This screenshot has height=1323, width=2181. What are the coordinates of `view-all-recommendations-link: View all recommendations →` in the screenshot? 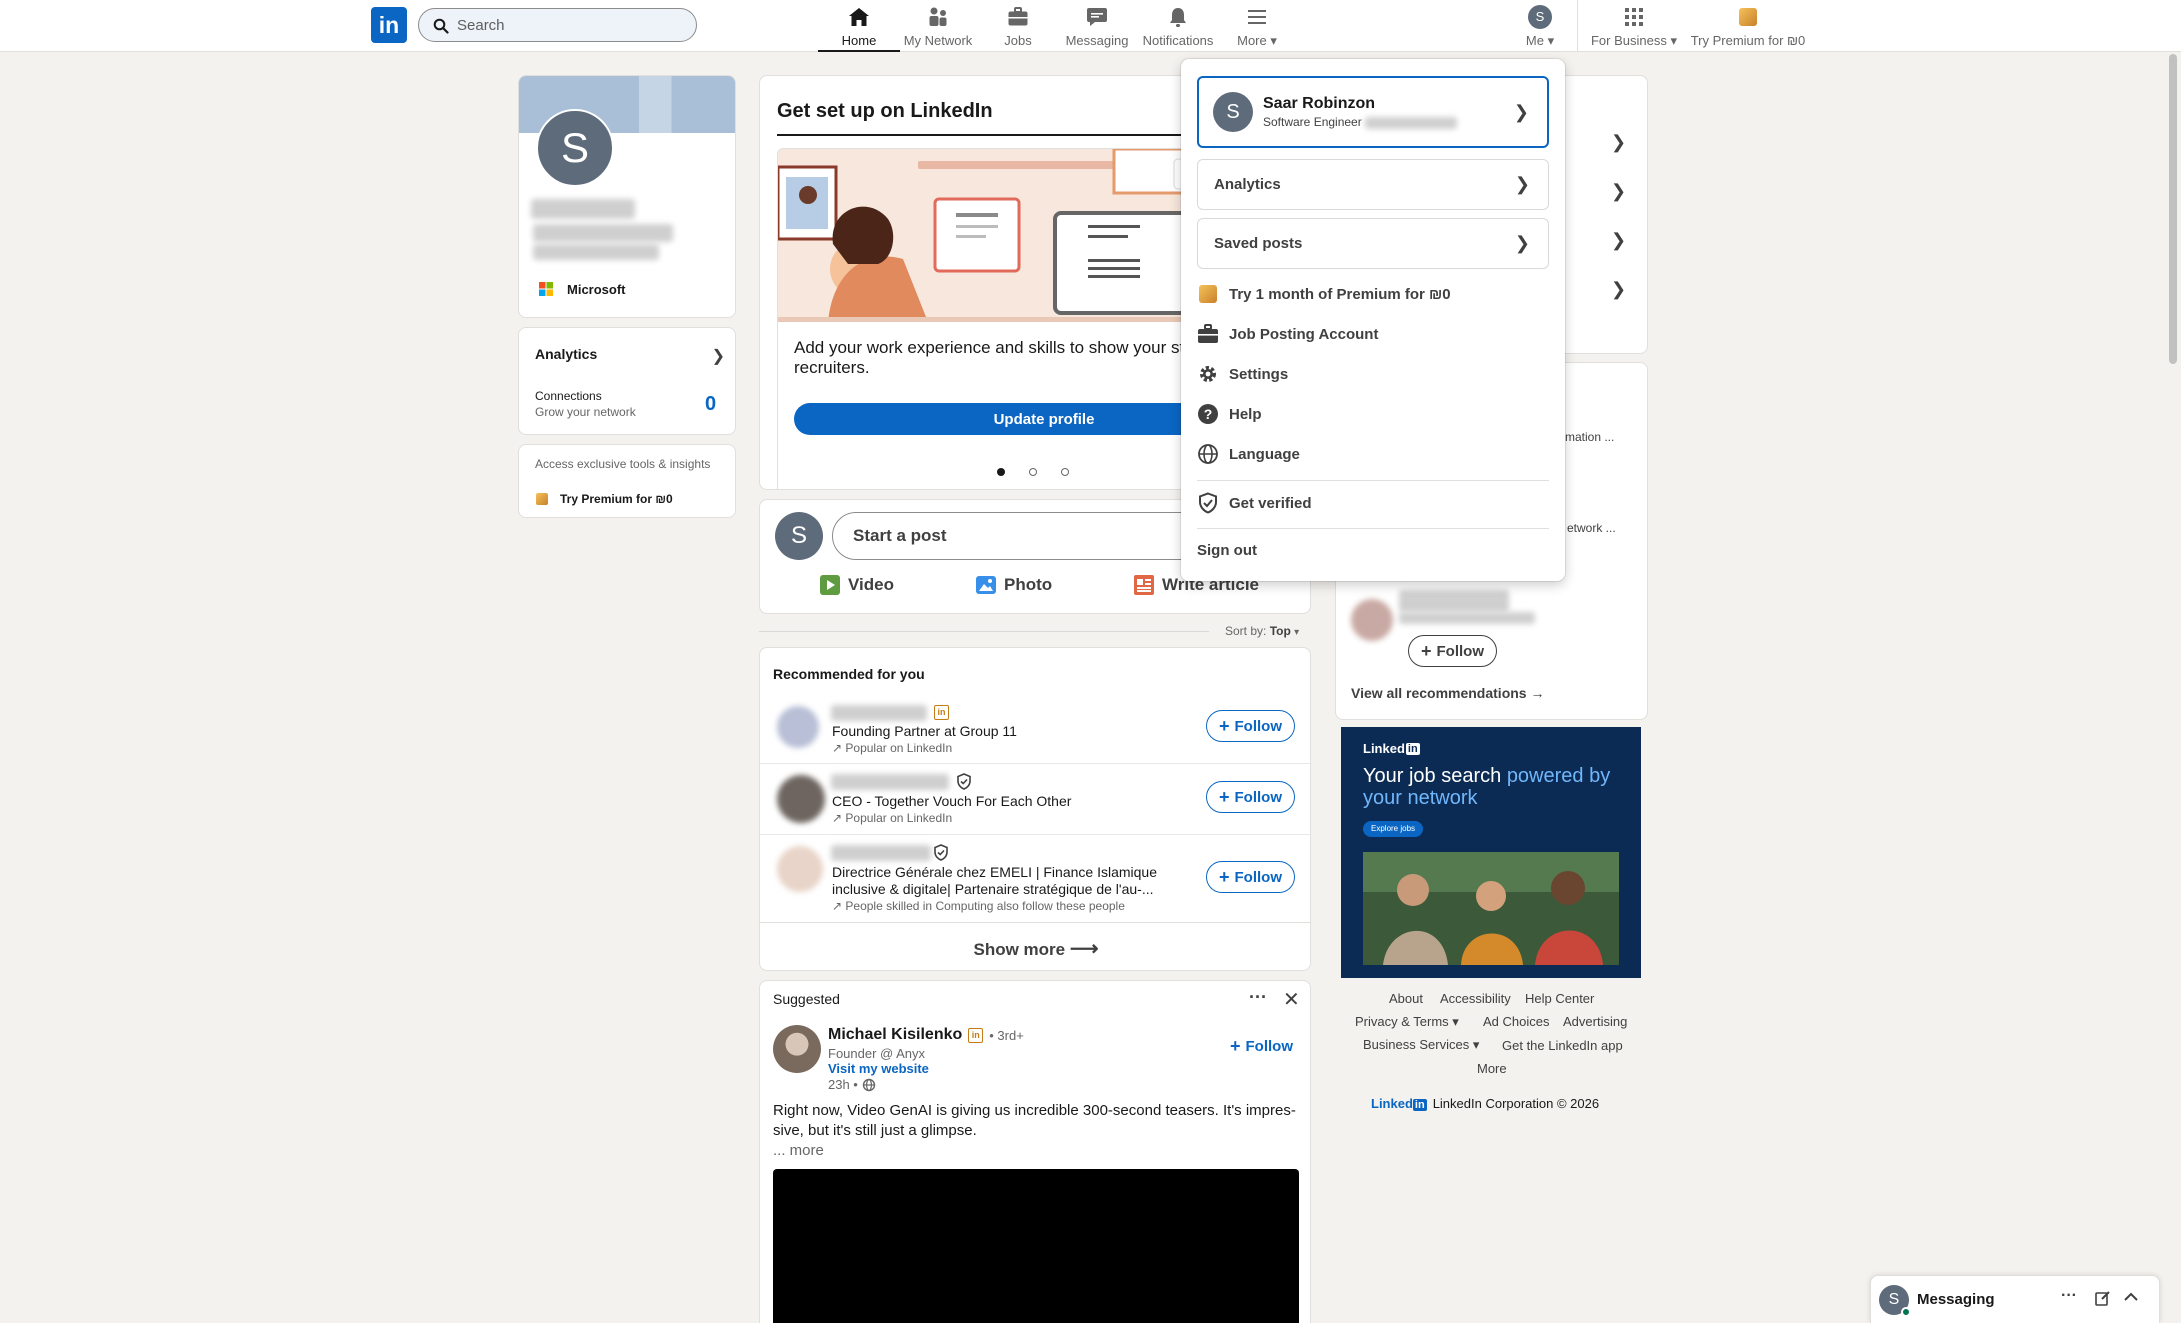 It's located at (1447, 693).